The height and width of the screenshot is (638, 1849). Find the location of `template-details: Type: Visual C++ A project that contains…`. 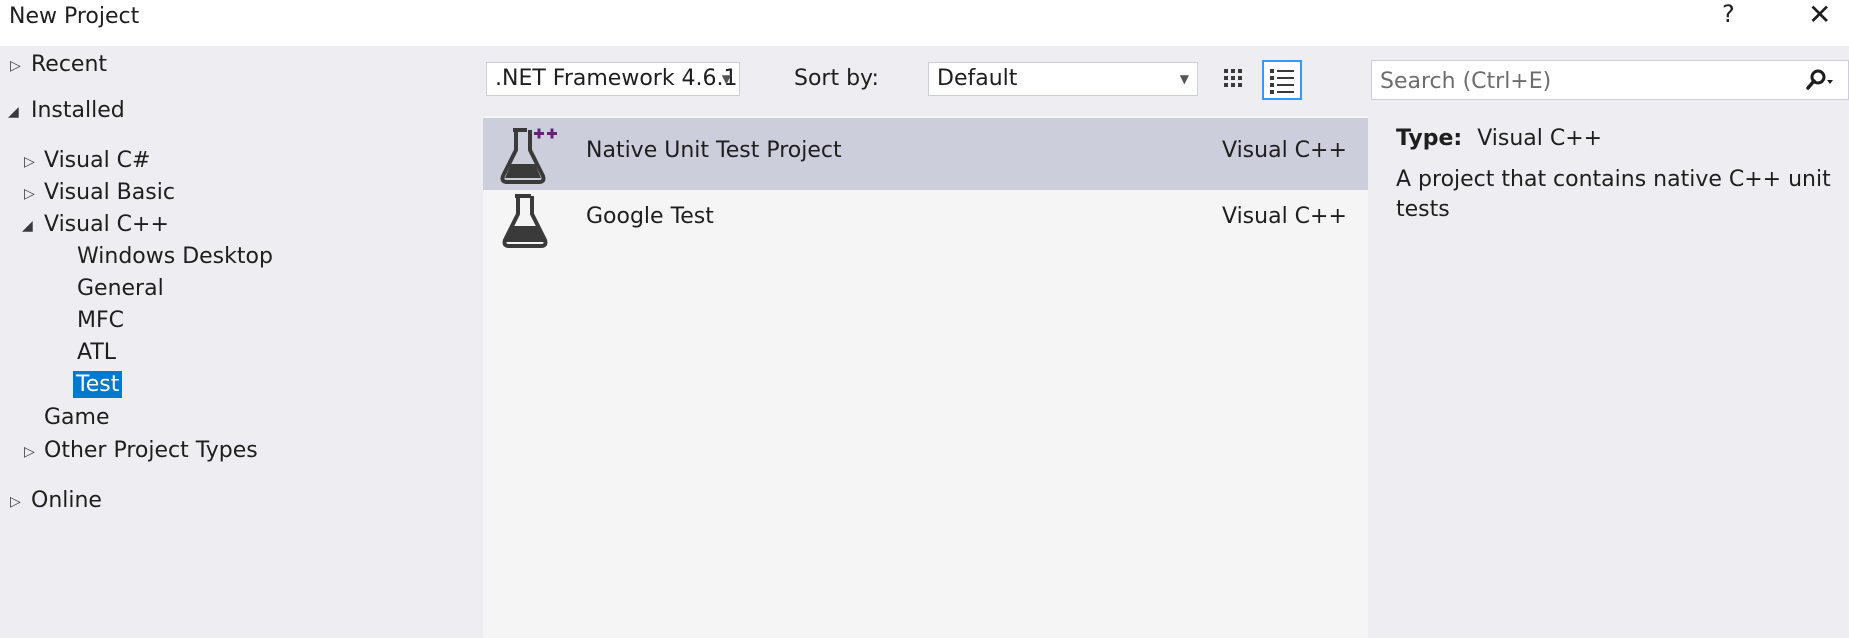

template-details: Type: Visual C++ A project that contains… is located at coordinates (1616, 175).